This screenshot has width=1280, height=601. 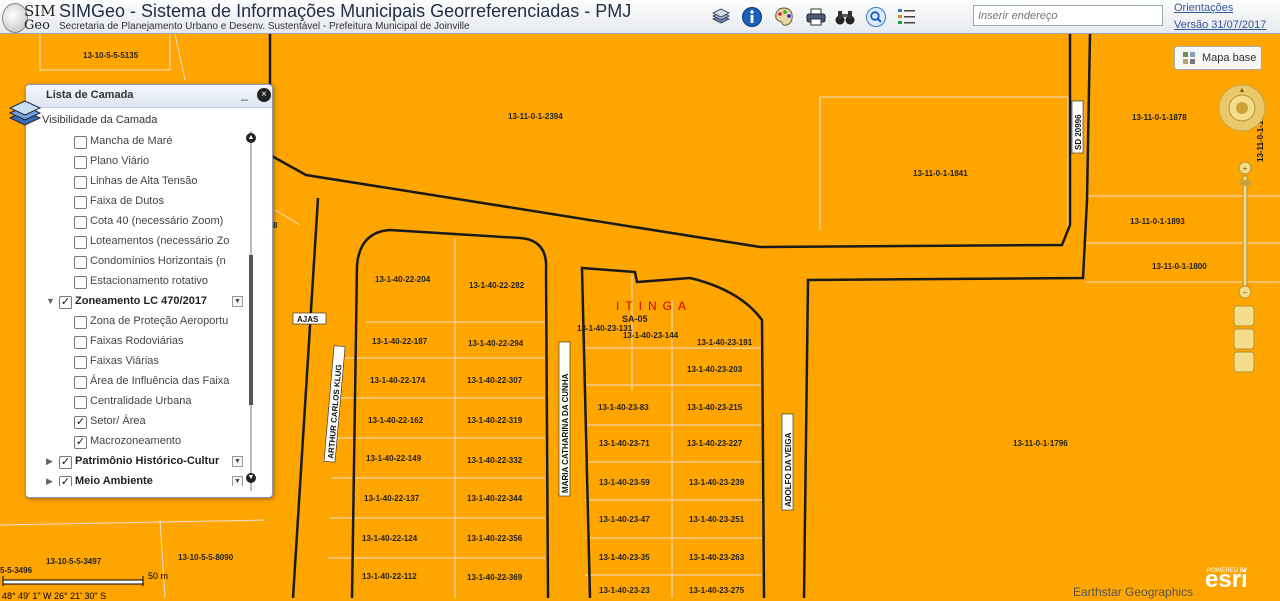 I want to click on layer-group-row: ▼ ✓ Zoneamento LC 470/2017 ▼, so click(x=135, y=302).